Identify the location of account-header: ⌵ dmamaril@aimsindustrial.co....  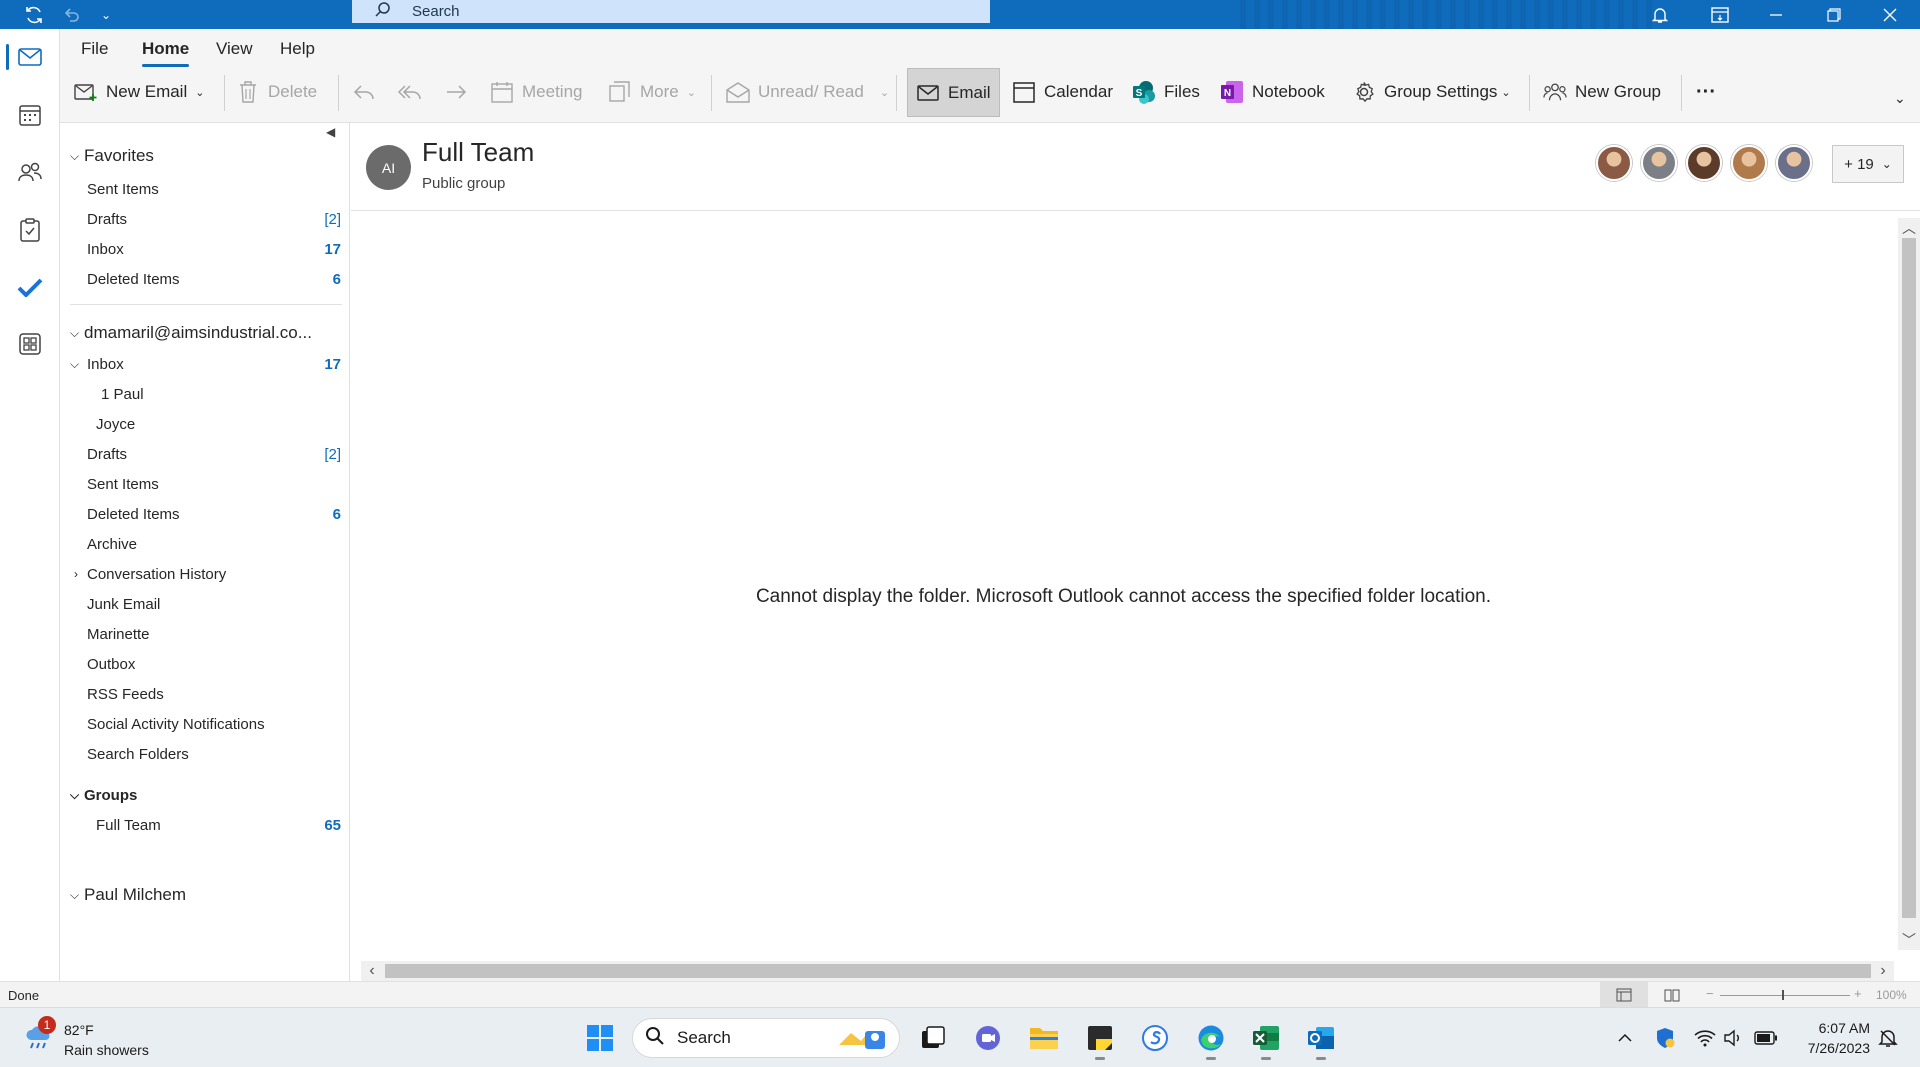
(206, 333).